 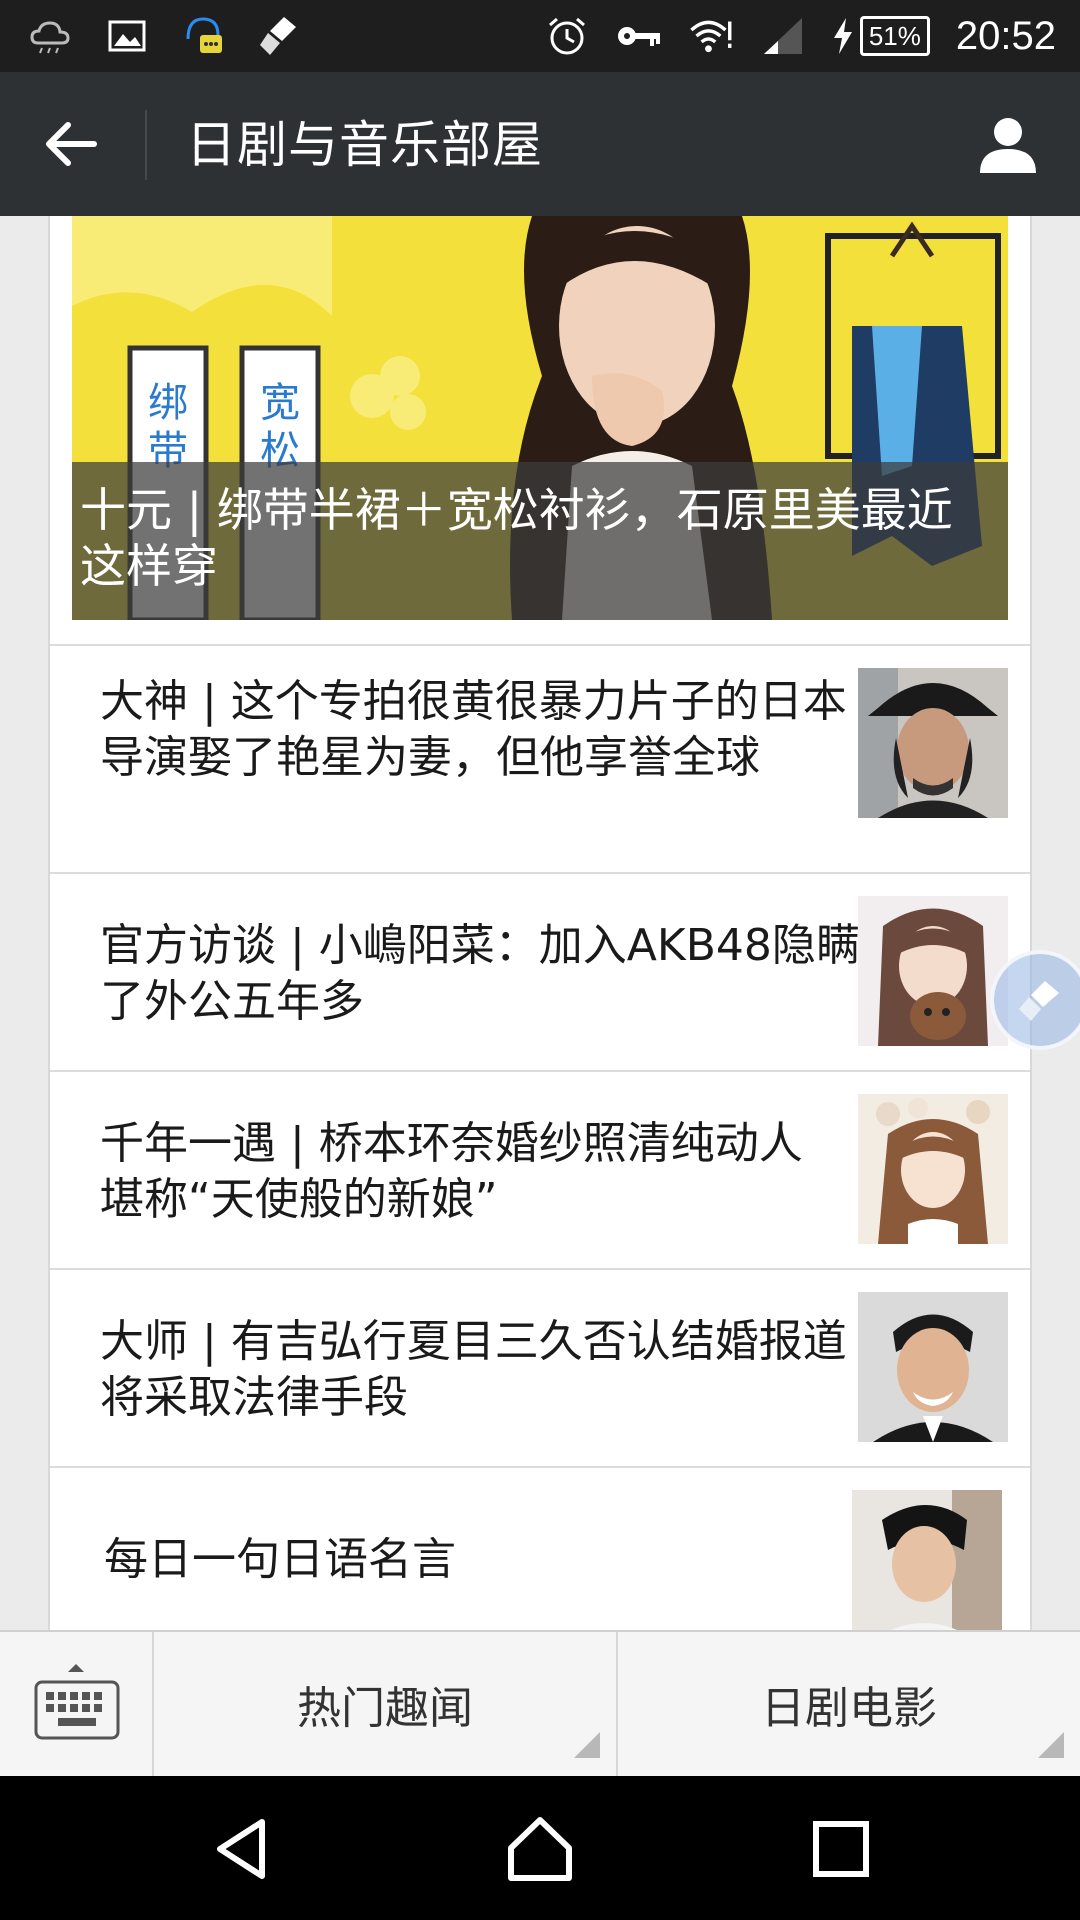 What do you see at coordinates (473, 1369) in the screenshot?
I see `article-title: 大师 | 有吉弘行夏目三久否认结婚报道 将采取法律手段` at bounding box center [473, 1369].